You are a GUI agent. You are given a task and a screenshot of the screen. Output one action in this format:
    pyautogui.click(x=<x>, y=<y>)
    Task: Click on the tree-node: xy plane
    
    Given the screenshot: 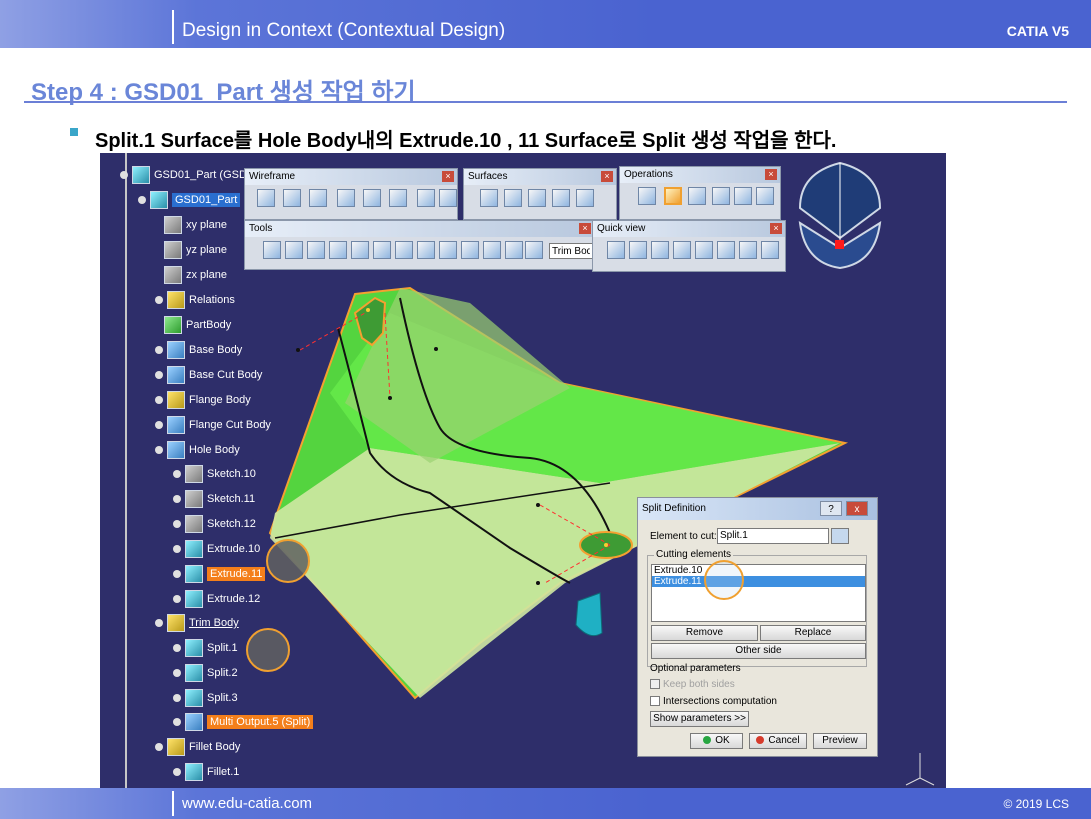 What is the action you would take?
    pyautogui.click(x=195, y=225)
    